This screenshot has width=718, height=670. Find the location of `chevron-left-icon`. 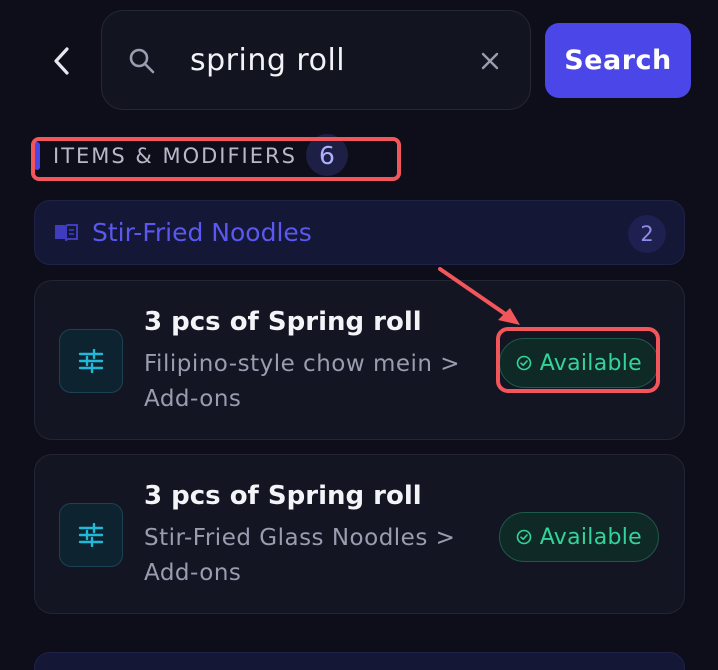

chevron-left-icon is located at coordinates (61, 61).